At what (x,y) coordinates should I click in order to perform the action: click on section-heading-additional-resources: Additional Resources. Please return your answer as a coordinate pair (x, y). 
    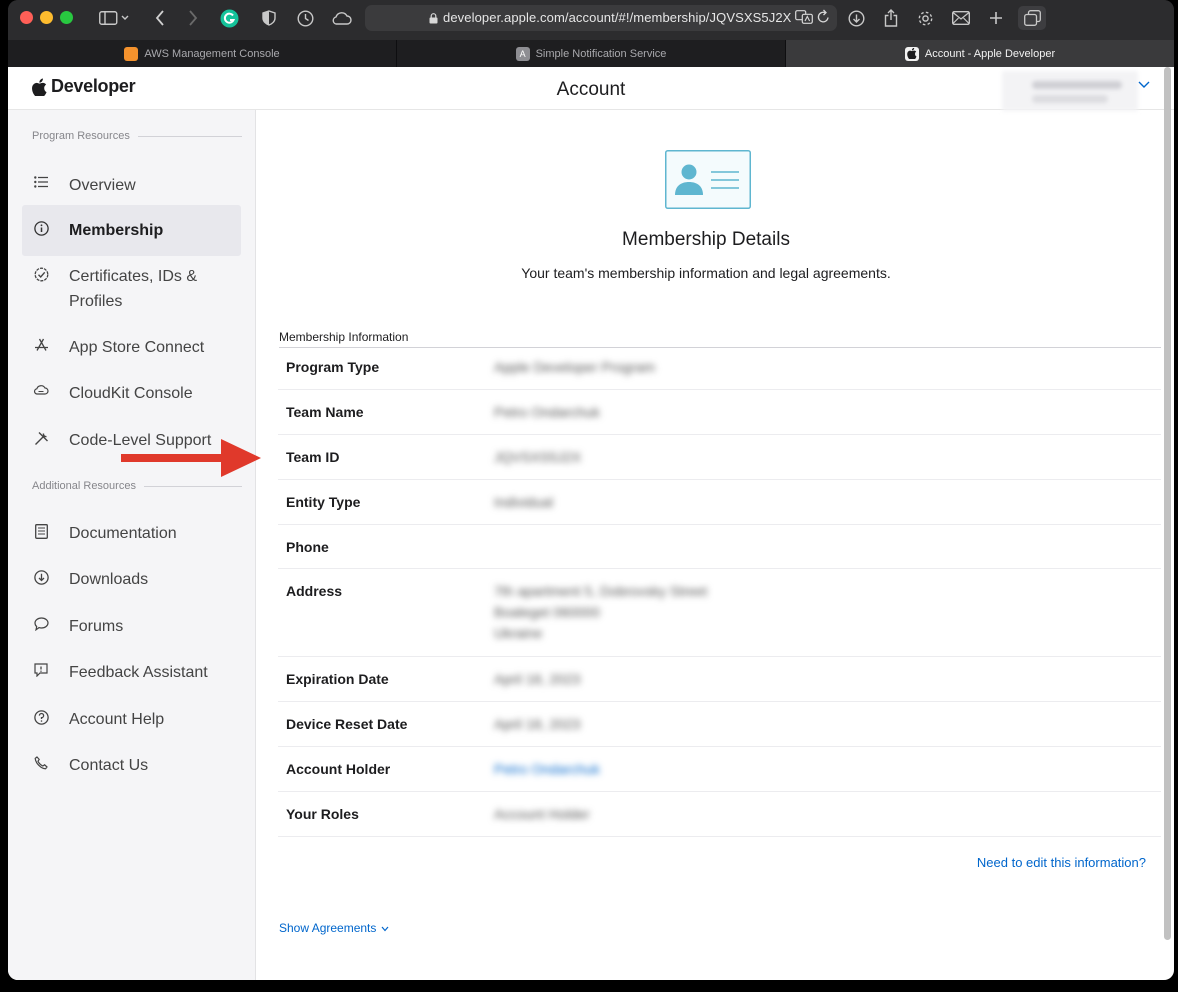
    Looking at the image, I should click on (137, 486).